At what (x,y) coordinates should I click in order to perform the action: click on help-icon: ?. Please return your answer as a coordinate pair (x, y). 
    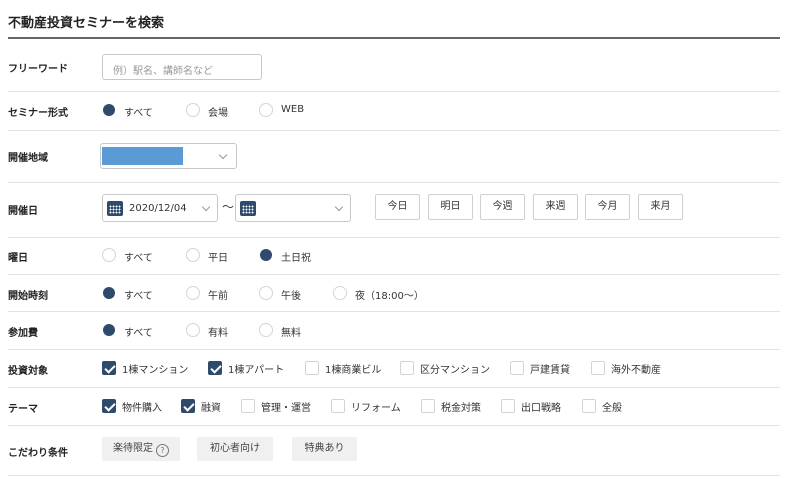
    Looking at the image, I should click on (162, 450).